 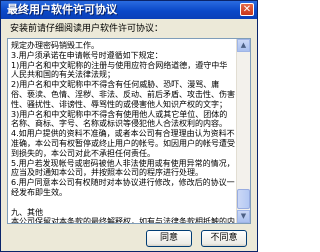 I want to click on close-icon: ✕, so click(x=247, y=9).